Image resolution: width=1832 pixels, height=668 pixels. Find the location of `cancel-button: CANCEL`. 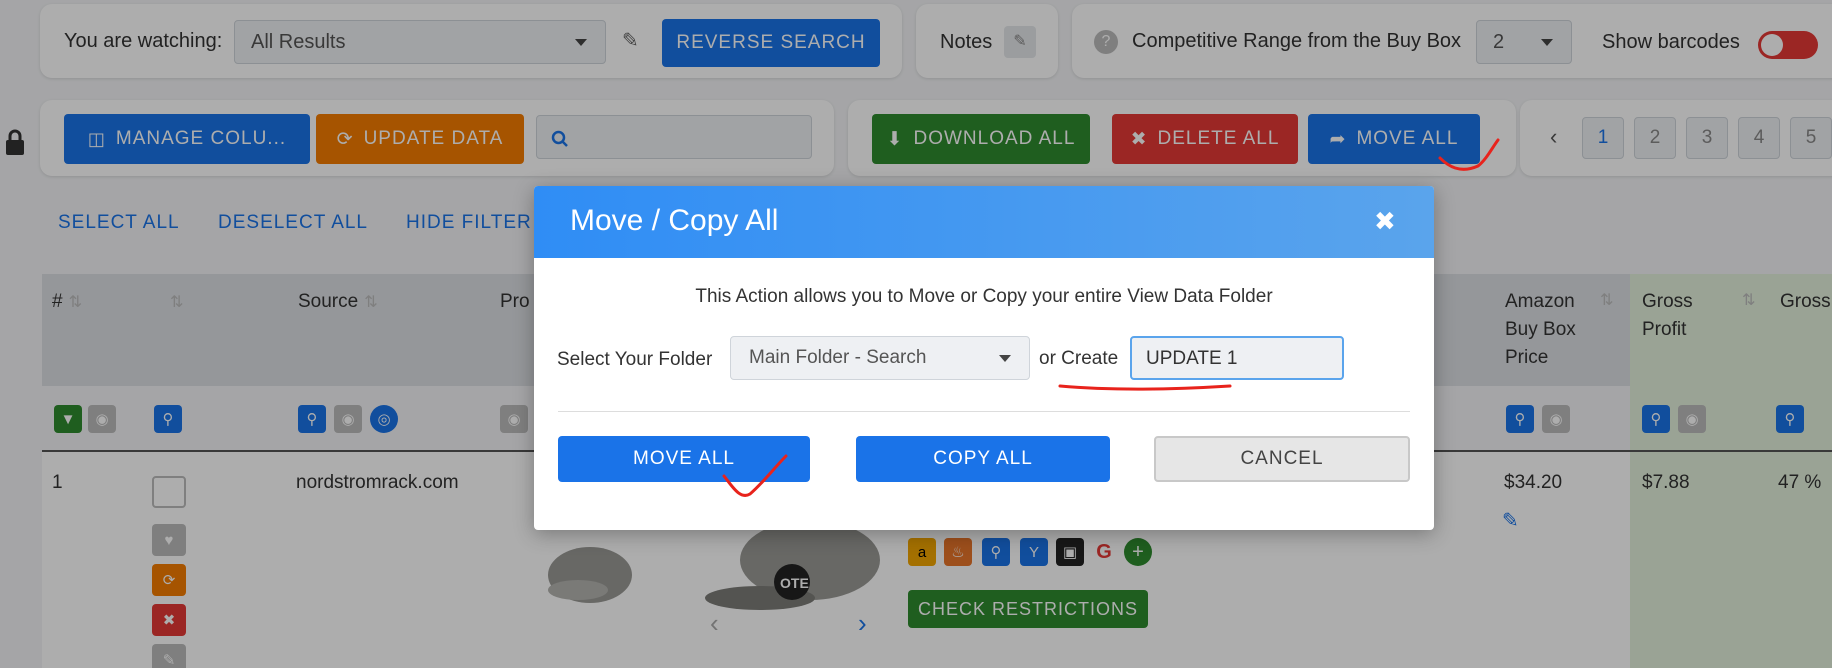

cancel-button: CANCEL is located at coordinates (1282, 459).